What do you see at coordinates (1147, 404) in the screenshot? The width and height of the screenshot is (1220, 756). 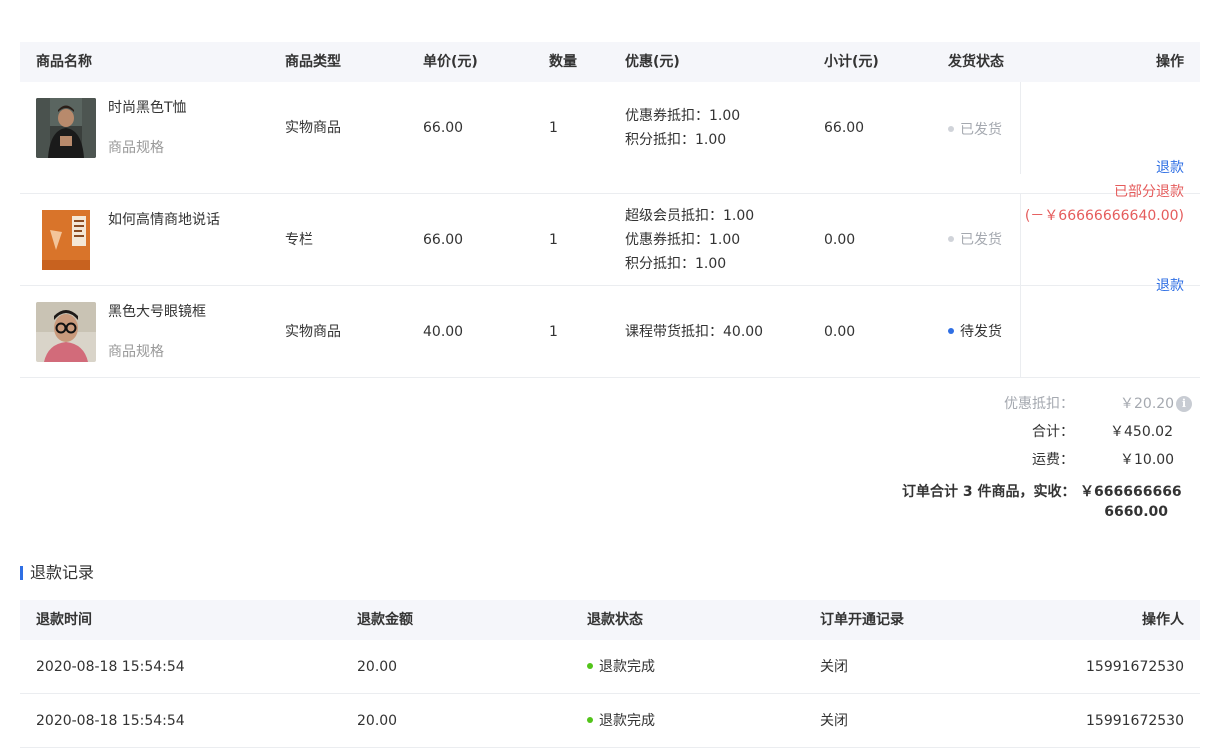 I see `discount-value: ￥20.20` at bounding box center [1147, 404].